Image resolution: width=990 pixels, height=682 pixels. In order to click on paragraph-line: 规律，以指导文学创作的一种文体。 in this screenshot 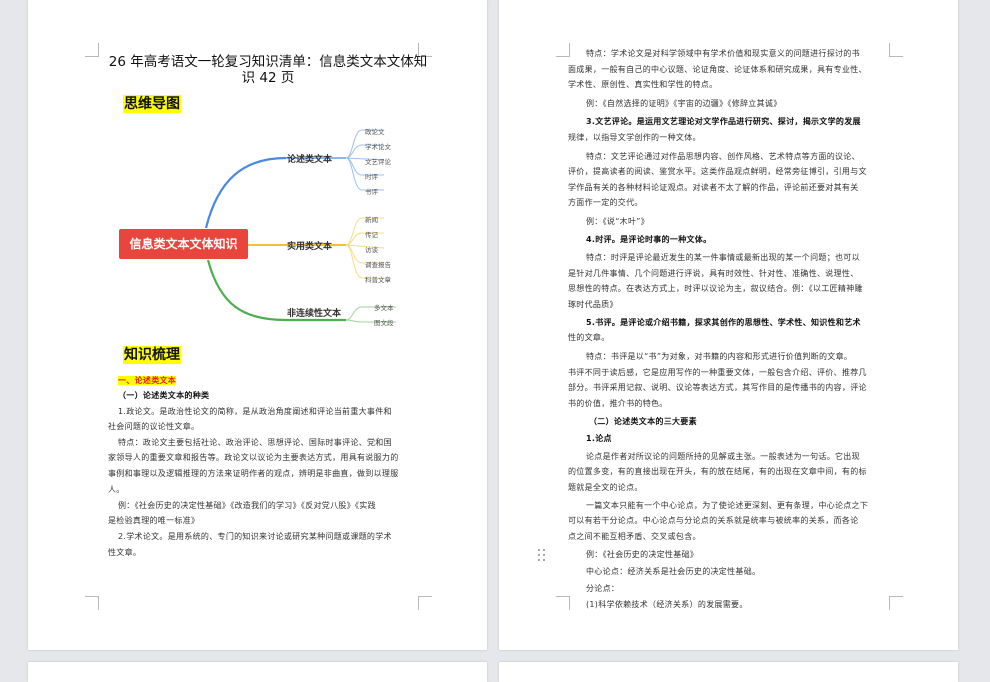, I will do `click(634, 137)`.